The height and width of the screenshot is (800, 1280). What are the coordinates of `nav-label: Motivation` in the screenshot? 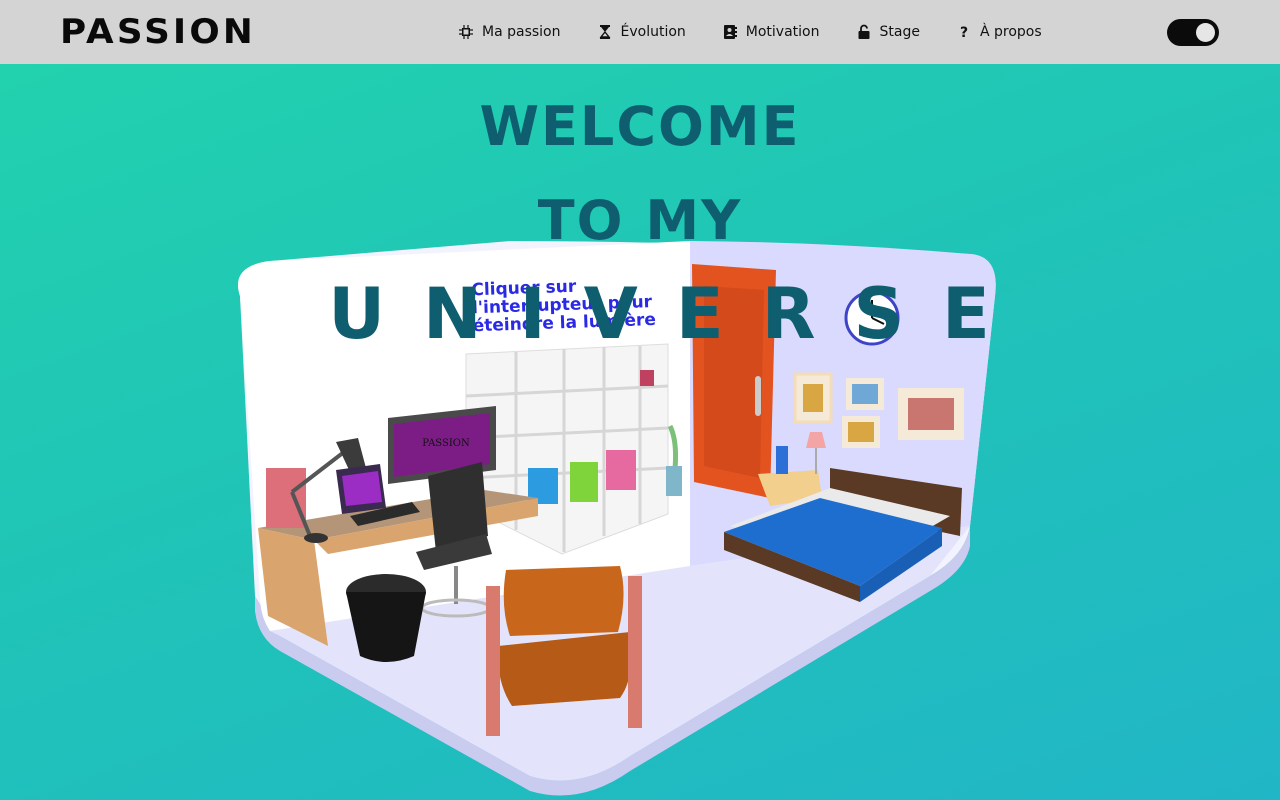 It's located at (782, 32).